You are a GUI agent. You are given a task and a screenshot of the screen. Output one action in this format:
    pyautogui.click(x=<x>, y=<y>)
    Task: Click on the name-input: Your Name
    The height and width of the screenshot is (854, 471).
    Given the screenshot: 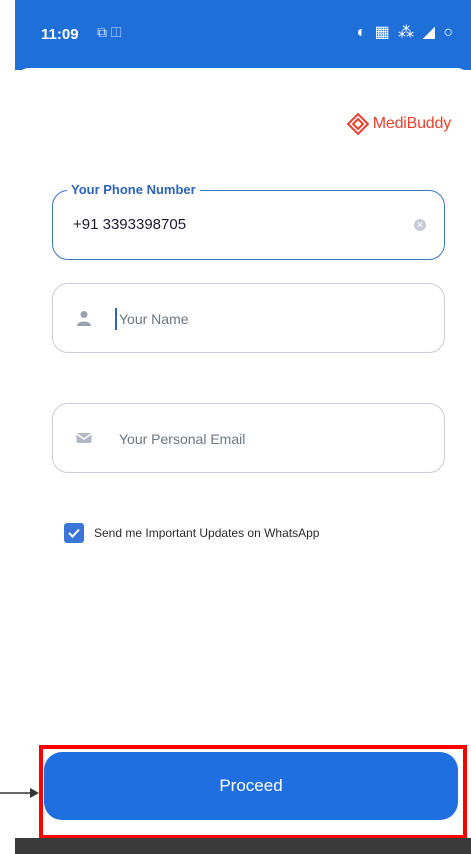 What is the action you would take?
    pyautogui.click(x=154, y=319)
    